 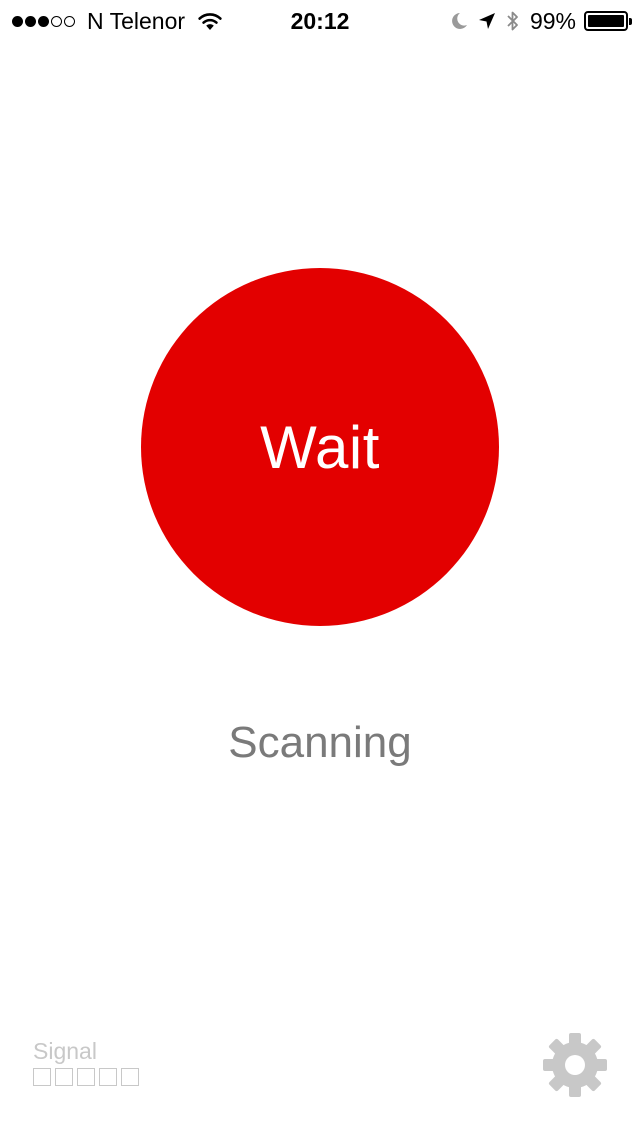 I want to click on battery-icon, so click(x=608, y=21).